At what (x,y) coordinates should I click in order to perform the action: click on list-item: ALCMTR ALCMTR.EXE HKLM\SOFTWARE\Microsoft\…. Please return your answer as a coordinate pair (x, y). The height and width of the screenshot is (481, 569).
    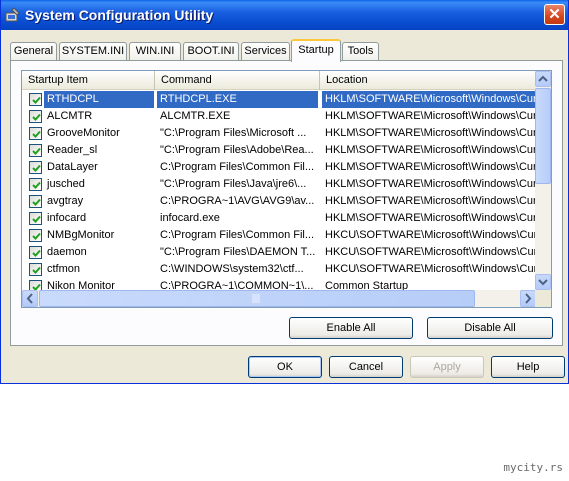
    Looking at the image, I should click on (279, 116).